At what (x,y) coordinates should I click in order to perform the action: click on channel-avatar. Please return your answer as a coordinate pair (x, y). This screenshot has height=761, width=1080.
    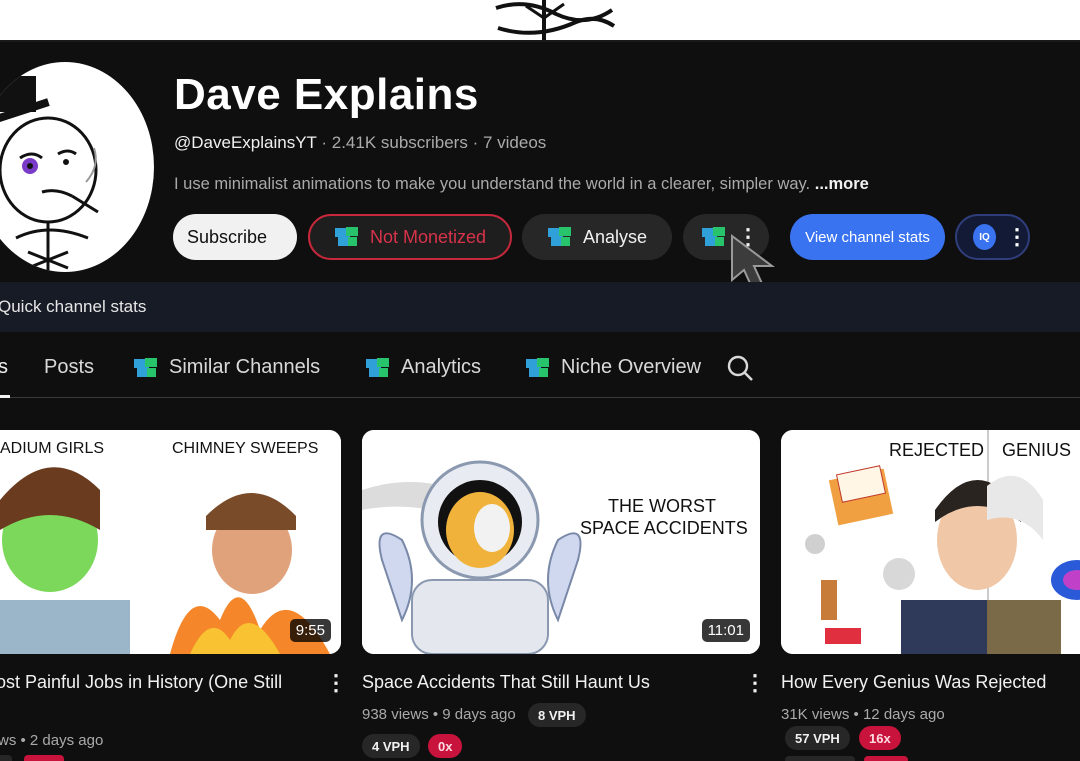
    Looking at the image, I should click on (77, 167).